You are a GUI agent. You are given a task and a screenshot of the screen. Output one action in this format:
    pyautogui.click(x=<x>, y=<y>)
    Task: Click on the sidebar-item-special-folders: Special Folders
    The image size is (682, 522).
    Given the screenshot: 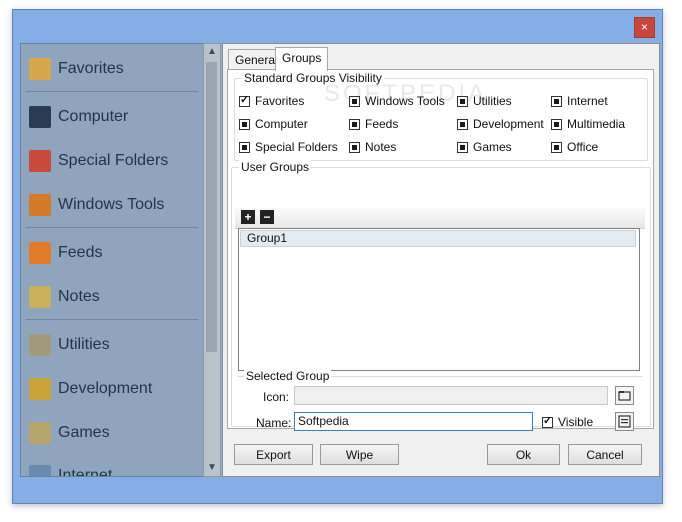 What is the action you would take?
    pyautogui.click(x=114, y=161)
    